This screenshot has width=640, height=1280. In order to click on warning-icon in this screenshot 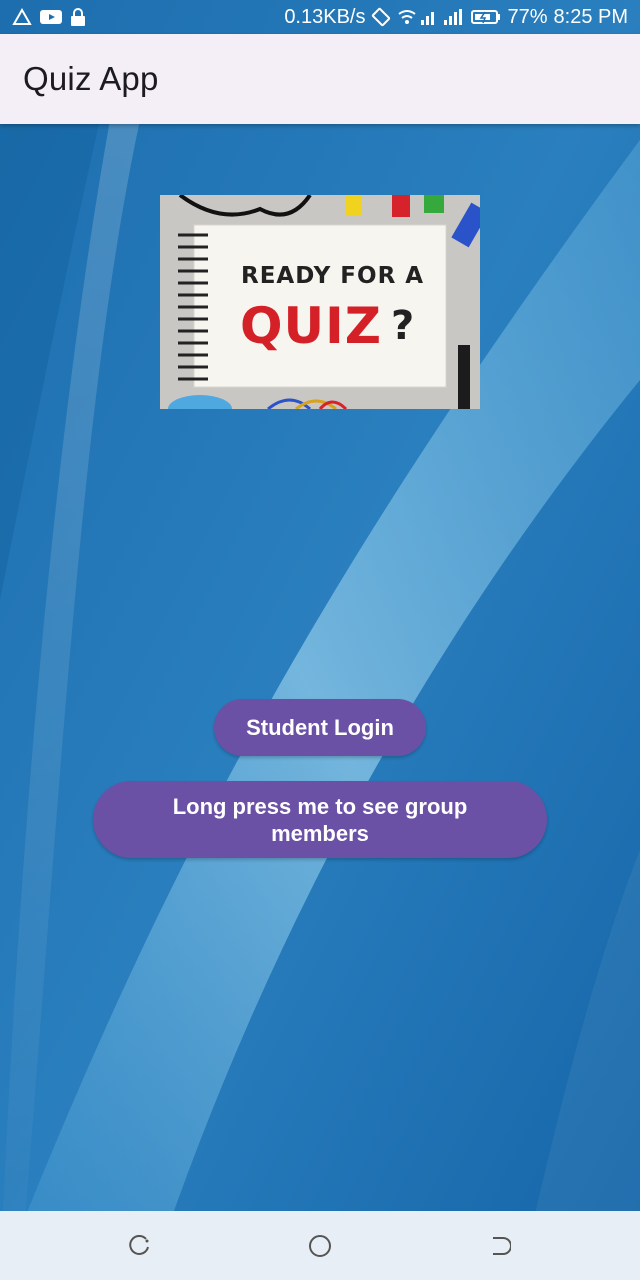, I will do `click(22, 17)`.